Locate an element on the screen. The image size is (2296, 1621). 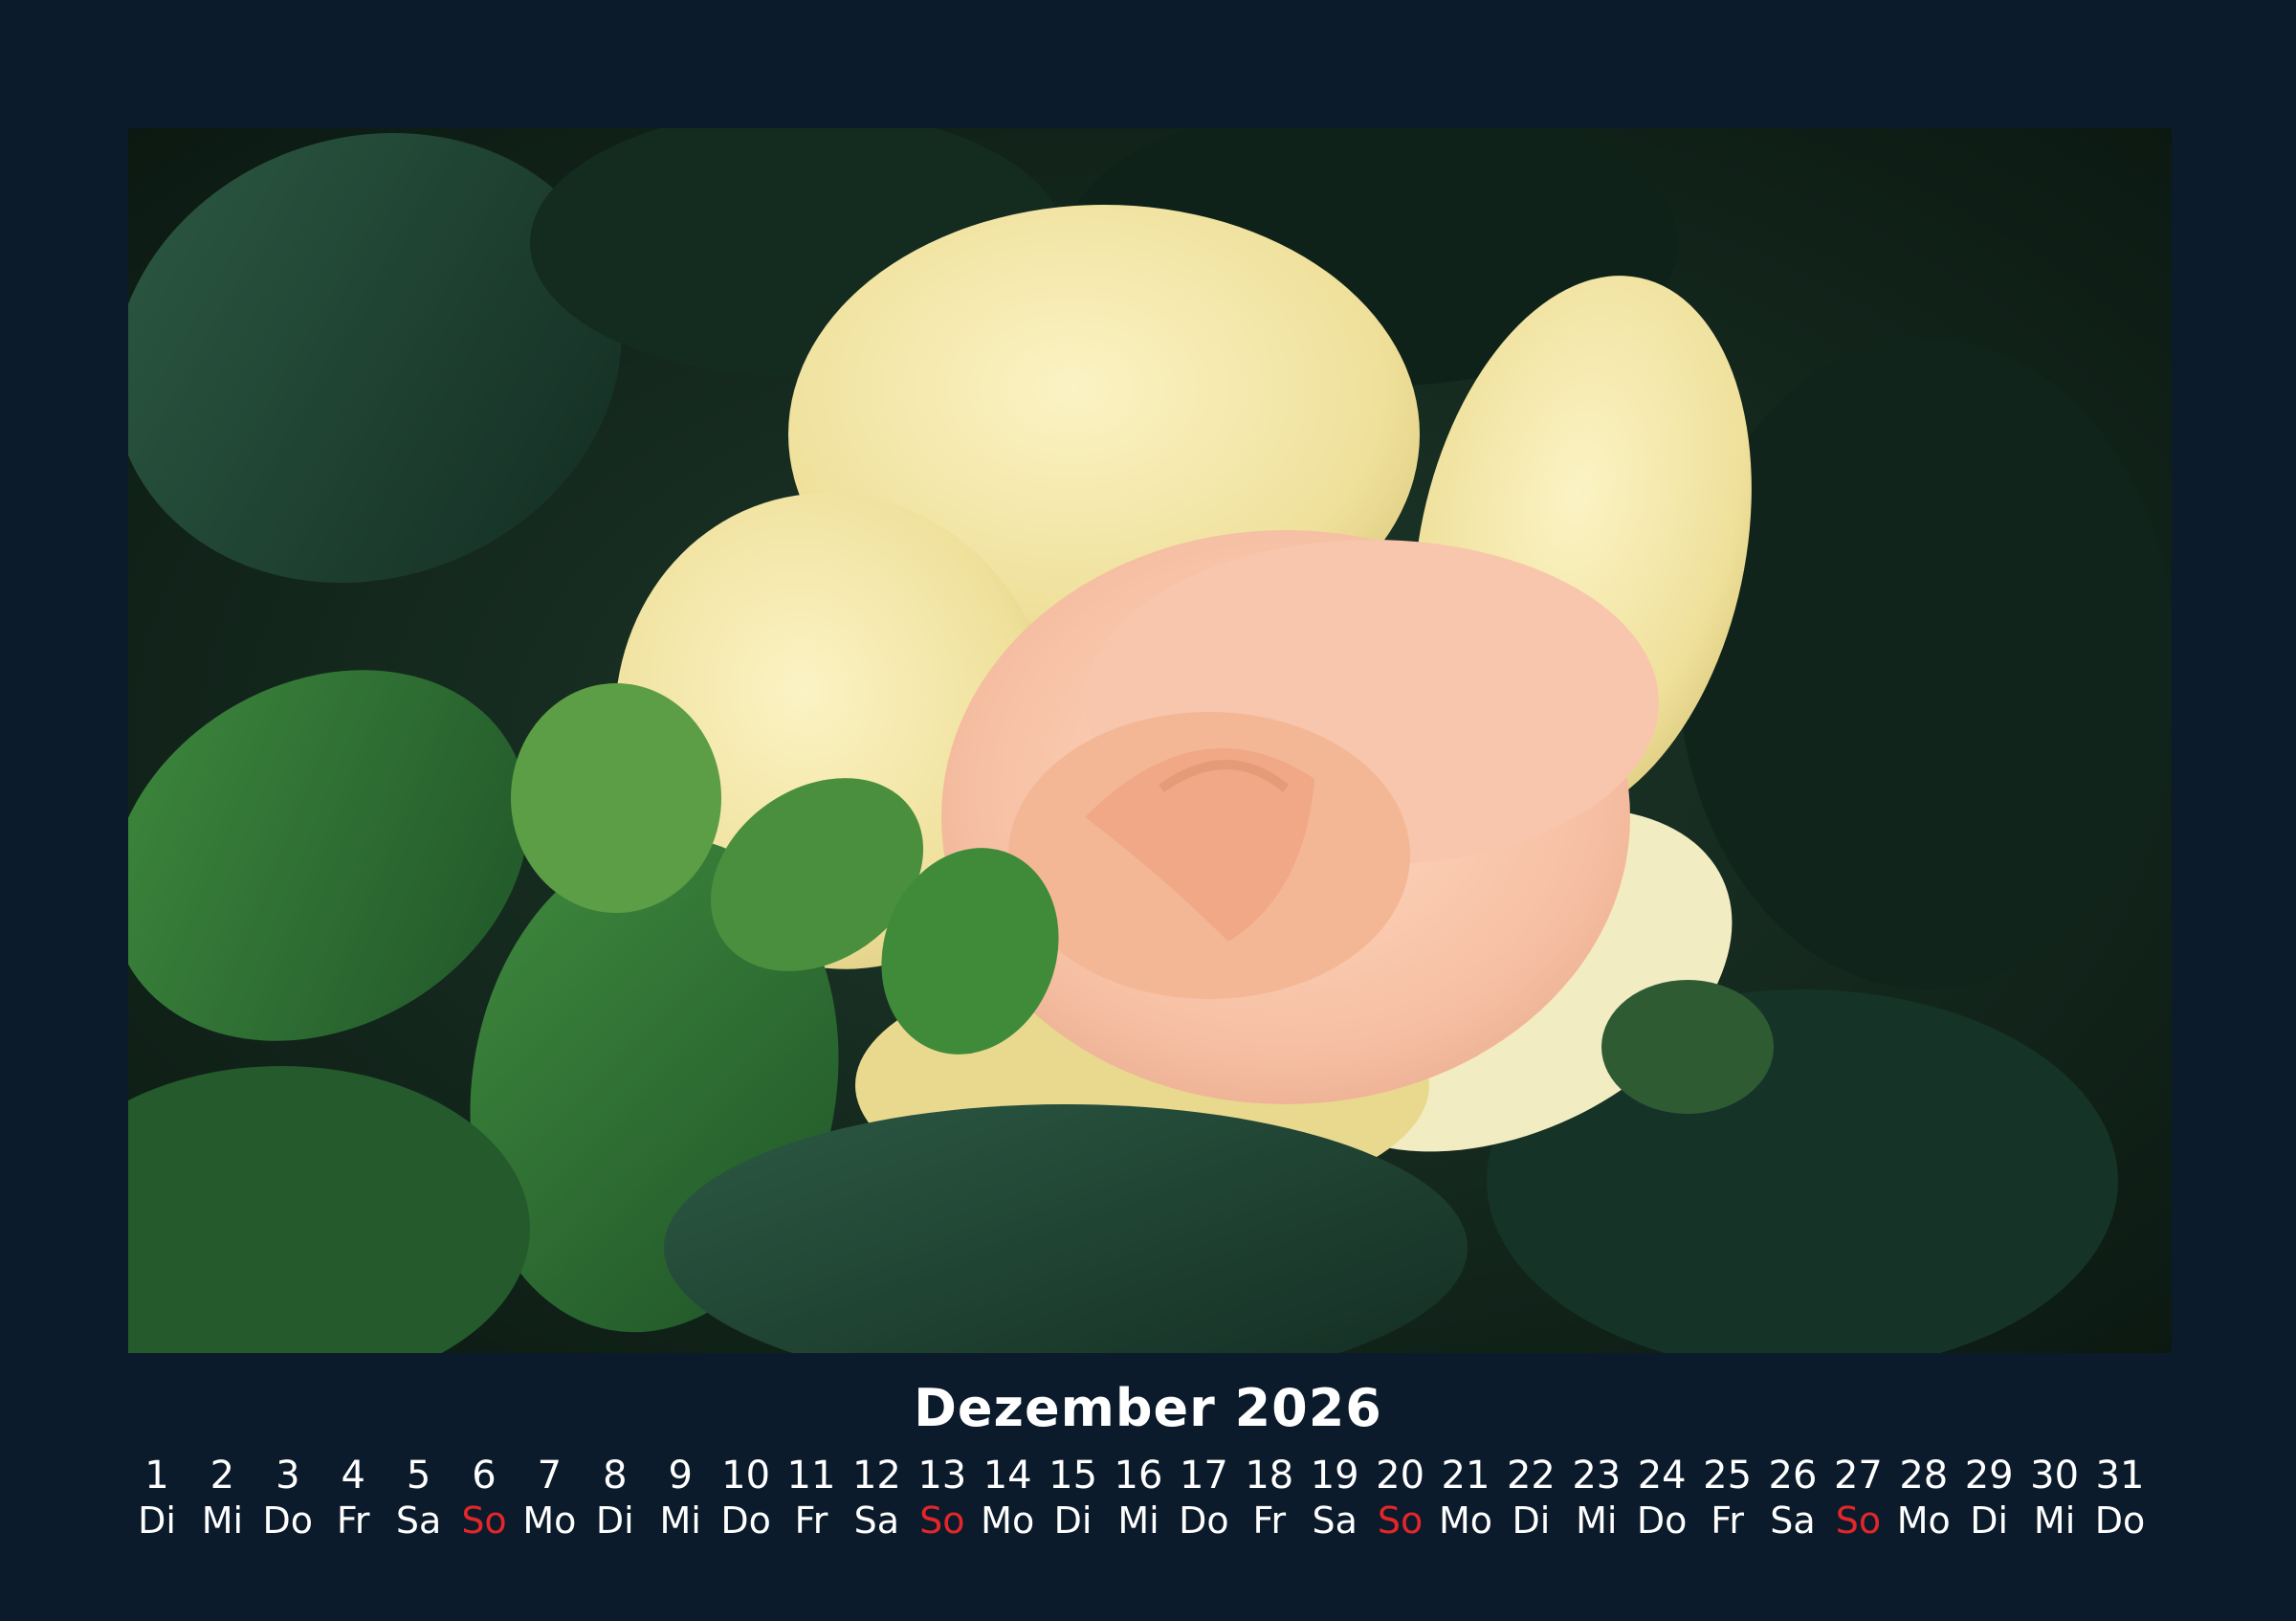
calendar-day: 4 Fr is located at coordinates (353, 1498).